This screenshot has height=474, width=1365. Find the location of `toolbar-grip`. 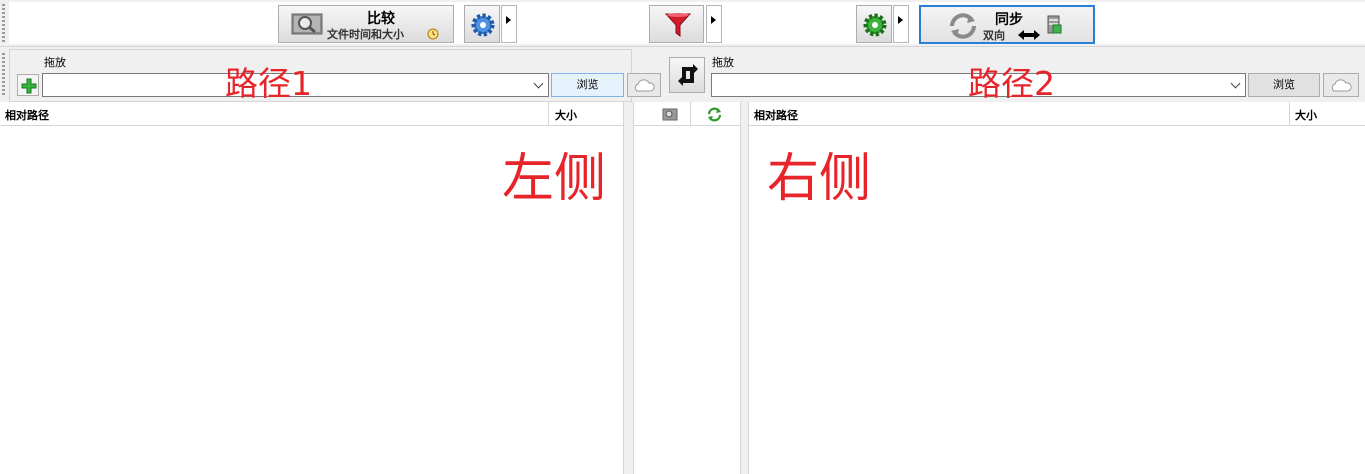

toolbar-grip is located at coordinates (3, 23).